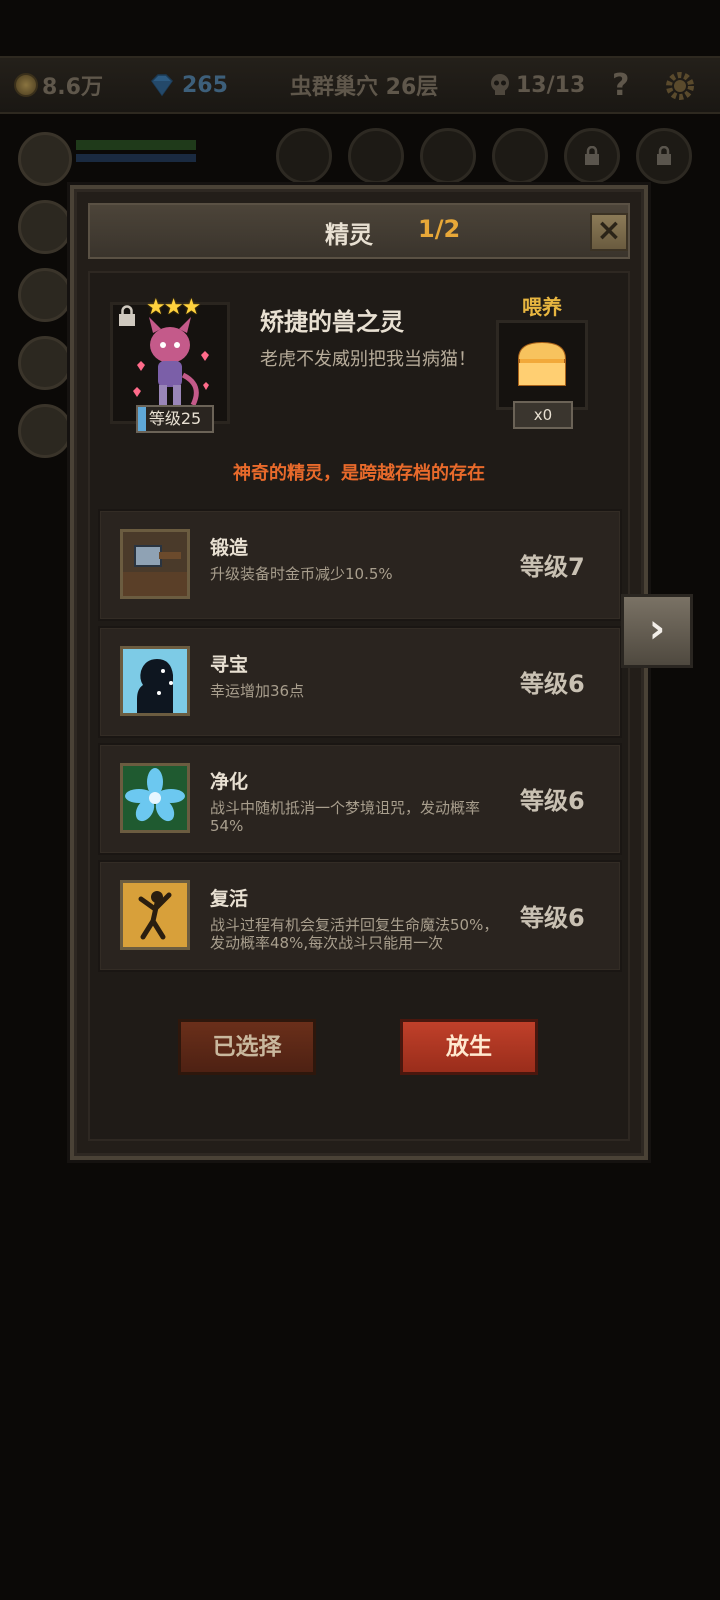 The height and width of the screenshot is (1600, 720). I want to click on pet-level-text: 等级25, so click(175, 418).